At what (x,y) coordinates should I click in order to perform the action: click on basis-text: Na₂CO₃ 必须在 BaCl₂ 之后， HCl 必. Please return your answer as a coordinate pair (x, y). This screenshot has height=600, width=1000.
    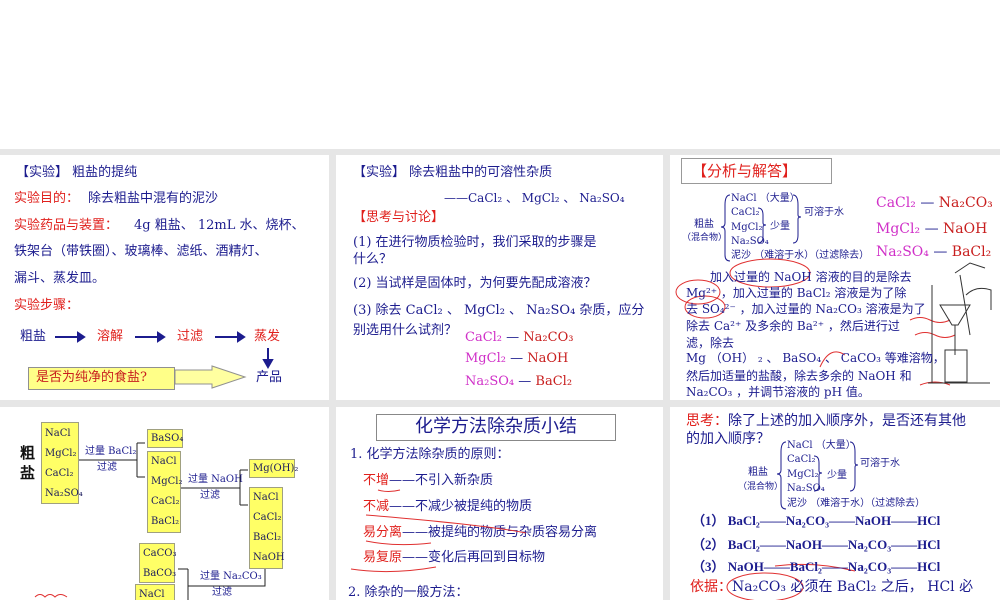
    Looking at the image, I should click on (853, 587).